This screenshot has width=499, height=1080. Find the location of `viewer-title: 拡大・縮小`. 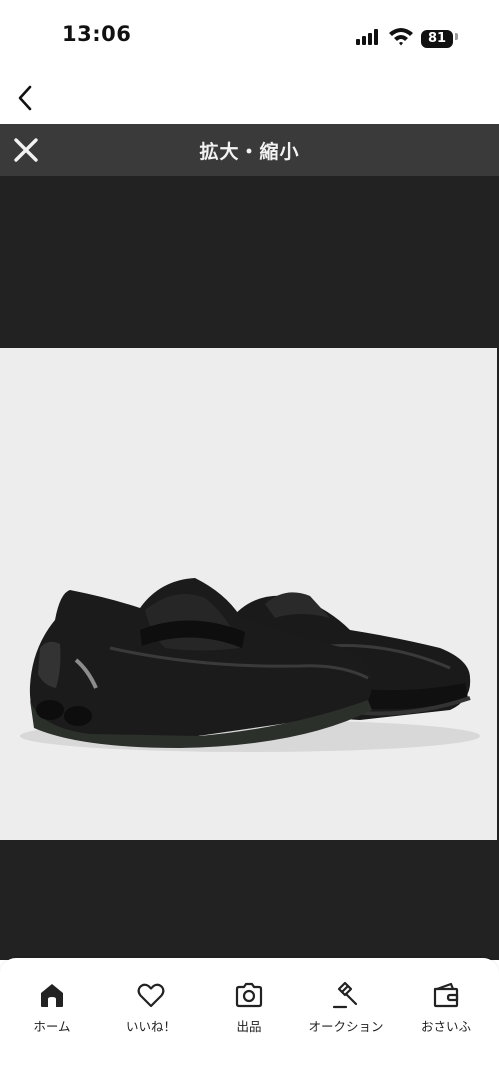

viewer-title: 拡大・縮小 is located at coordinates (249, 152).